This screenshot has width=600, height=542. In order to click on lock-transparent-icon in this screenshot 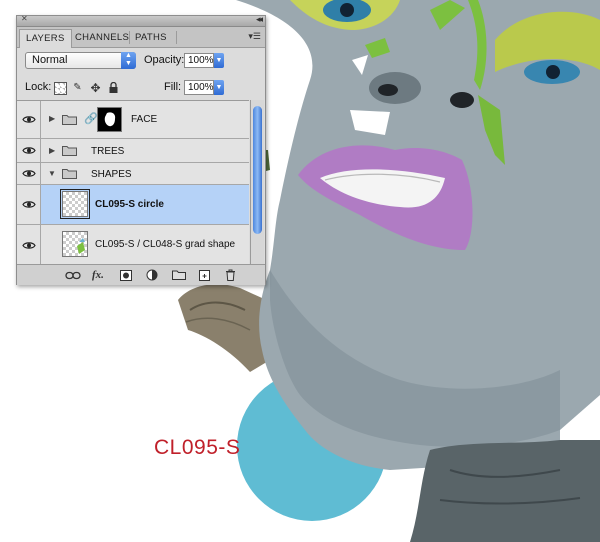, I will do `click(60, 88)`.